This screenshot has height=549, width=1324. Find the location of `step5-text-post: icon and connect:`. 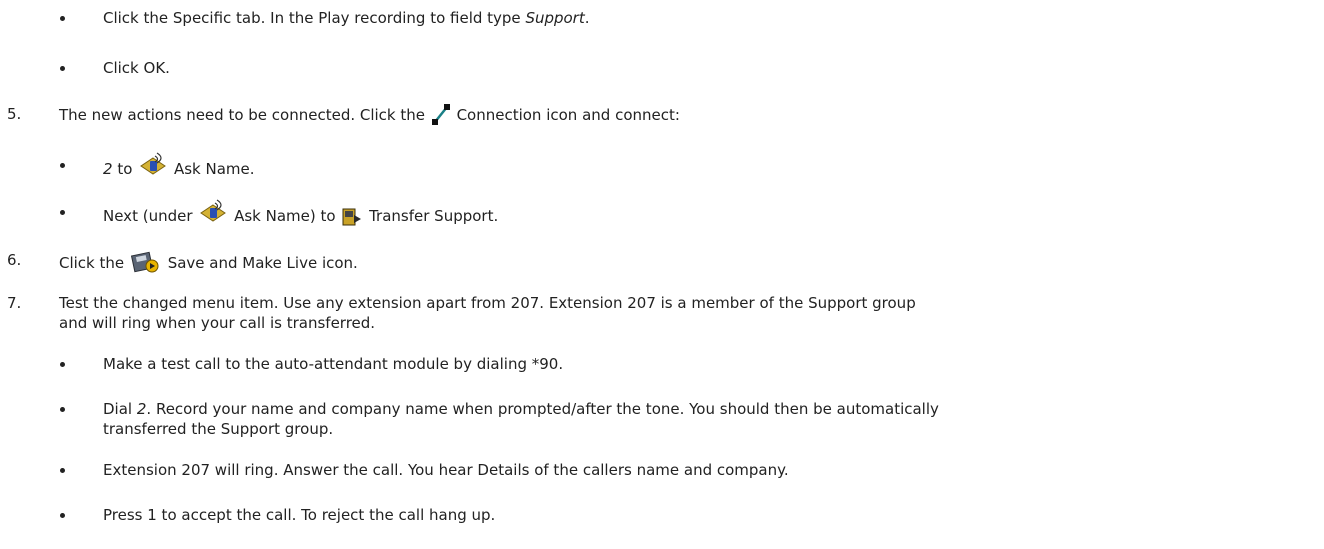

step5-text-post: icon and connect: is located at coordinates (613, 115).